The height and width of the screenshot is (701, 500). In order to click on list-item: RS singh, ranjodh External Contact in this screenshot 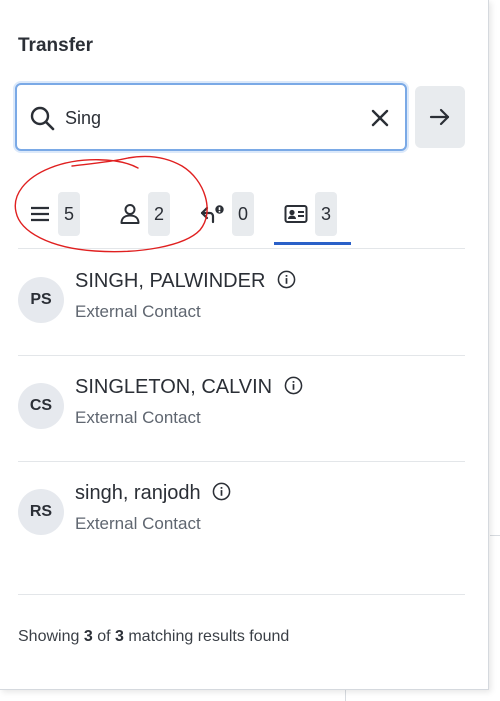, I will do `click(241, 514)`.